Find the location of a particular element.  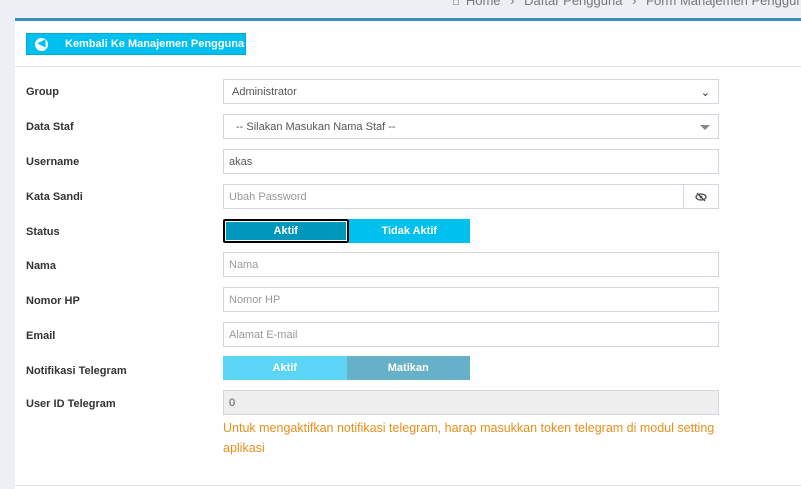

username-value: akas is located at coordinates (241, 161).